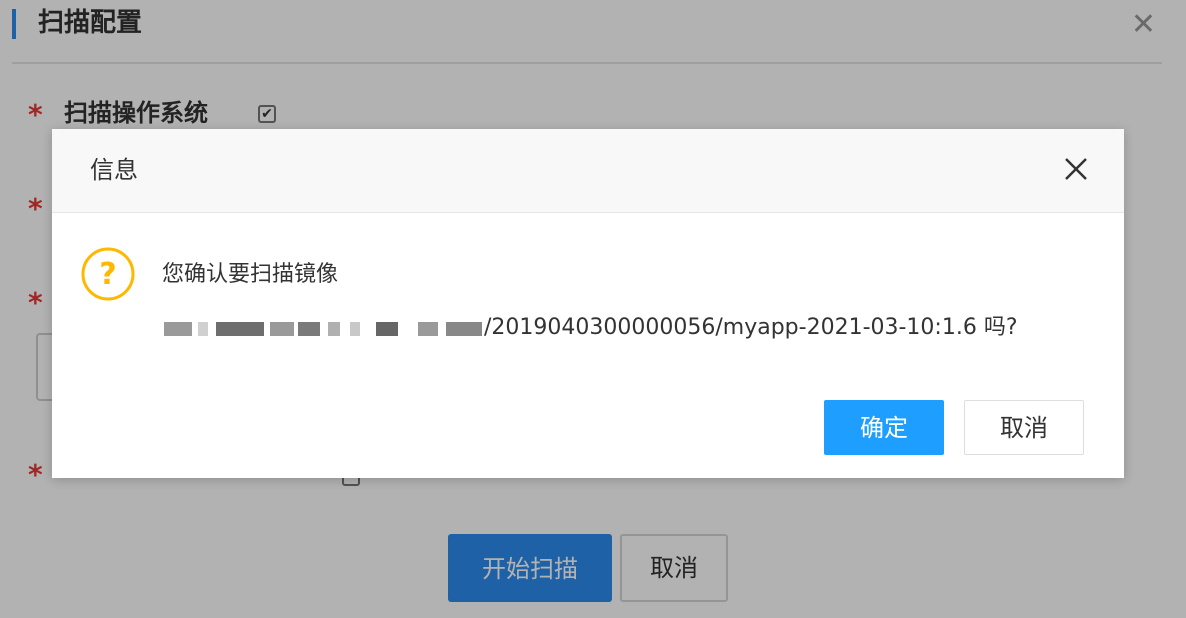 This screenshot has width=1186, height=618. I want to click on question-icon: ?, so click(108, 274).